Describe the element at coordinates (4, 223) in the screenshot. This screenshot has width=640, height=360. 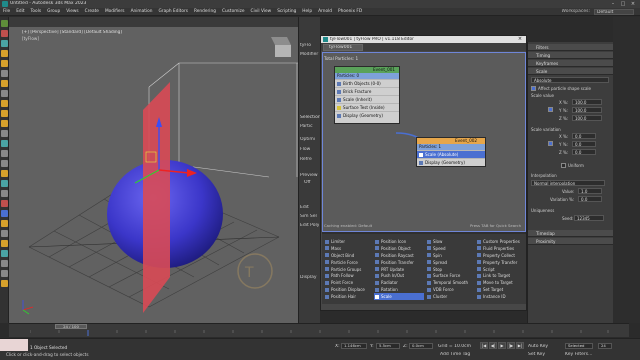
I see `material-editor-icon` at that location.